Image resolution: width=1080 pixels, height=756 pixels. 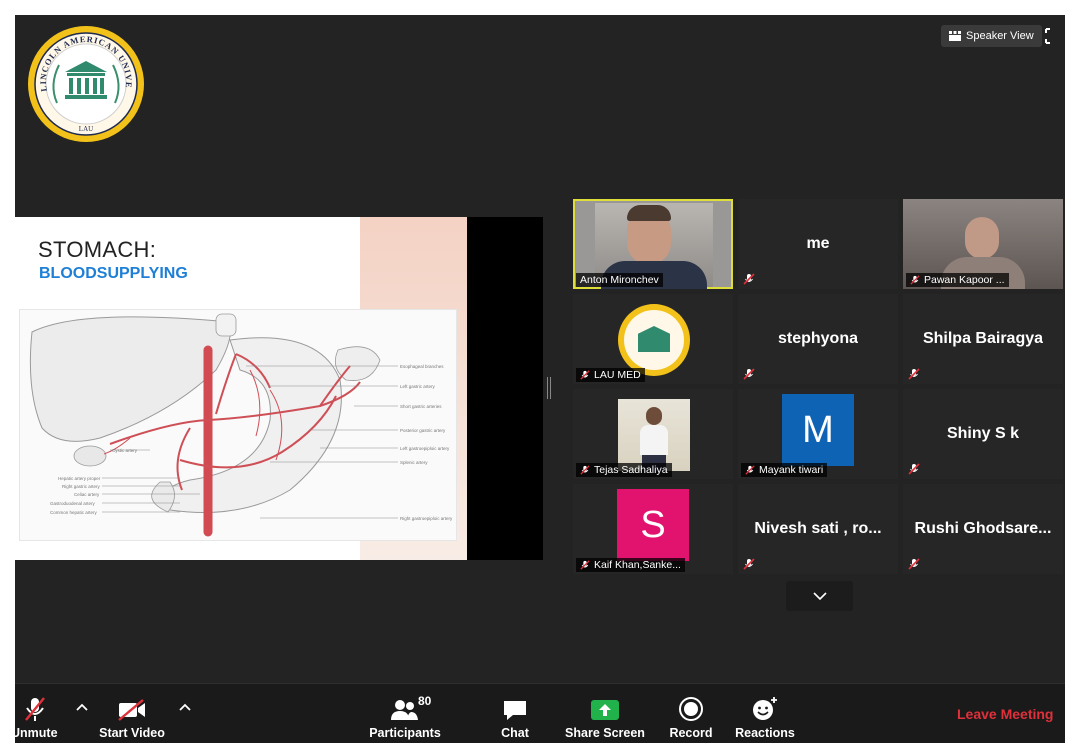 What do you see at coordinates (549, 388) in the screenshot?
I see `view-splitter-handle` at bounding box center [549, 388].